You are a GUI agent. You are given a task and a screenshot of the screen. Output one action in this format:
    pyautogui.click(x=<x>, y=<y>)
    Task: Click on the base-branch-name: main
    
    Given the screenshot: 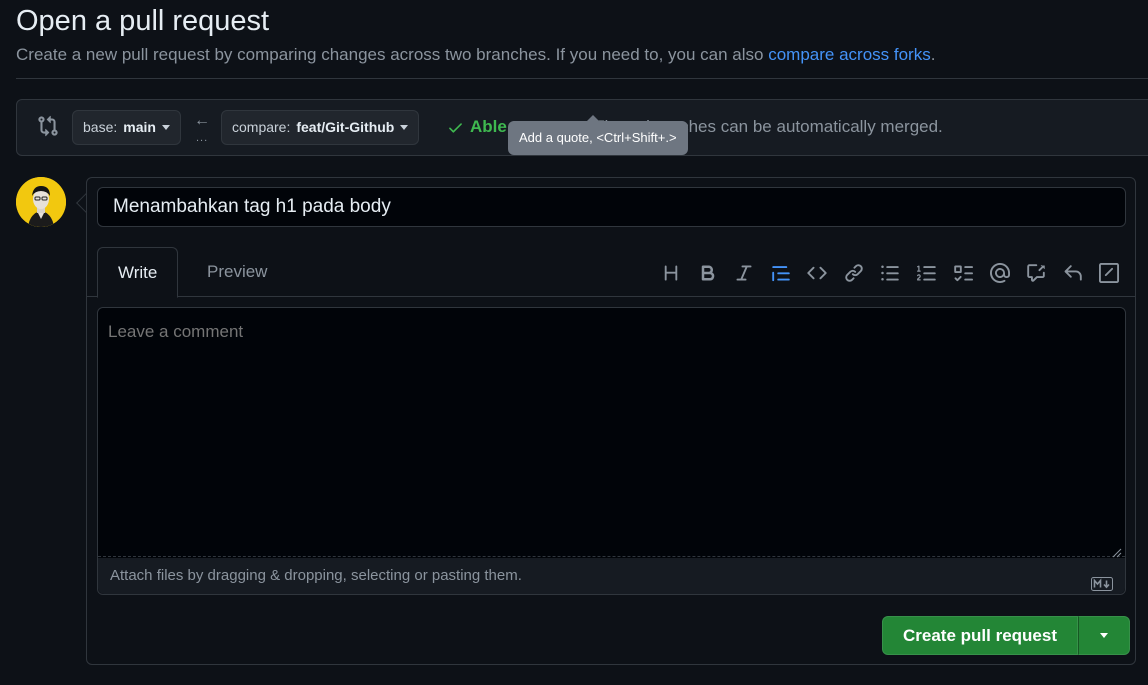 What is the action you would take?
    pyautogui.click(x=139, y=127)
    